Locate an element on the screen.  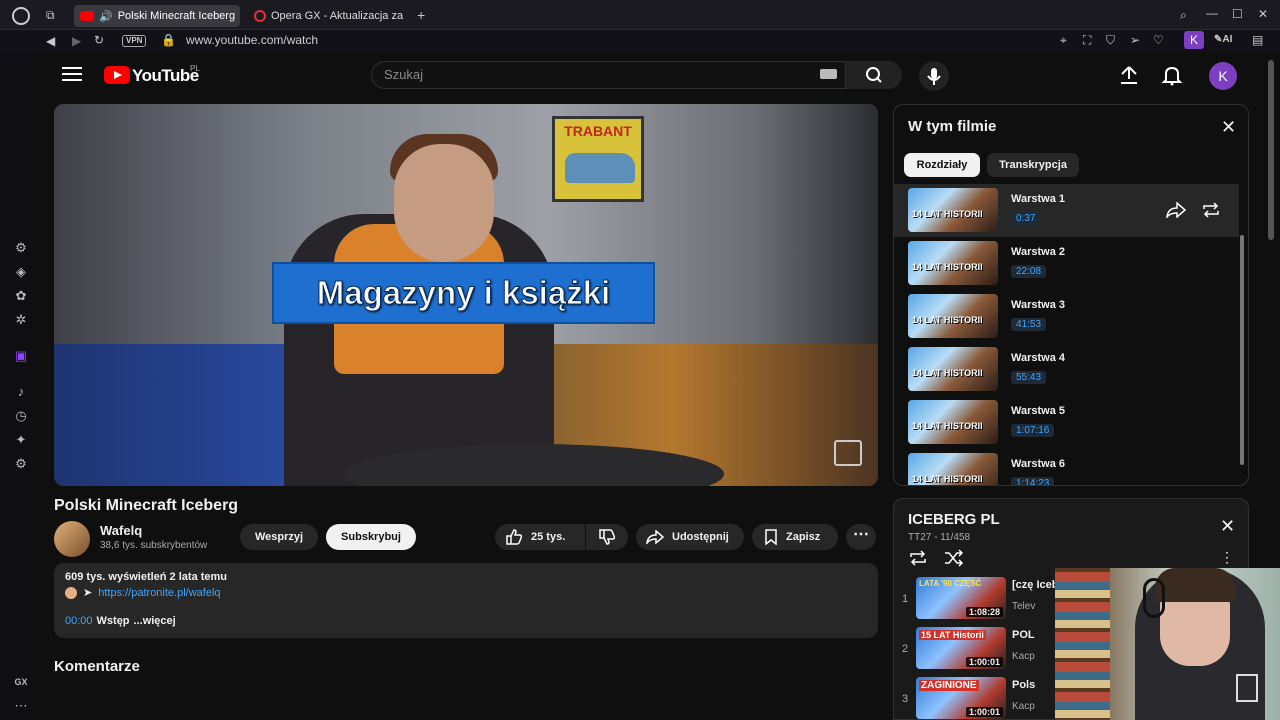
loop-chapter-icon is located at coordinates (1211, 210).